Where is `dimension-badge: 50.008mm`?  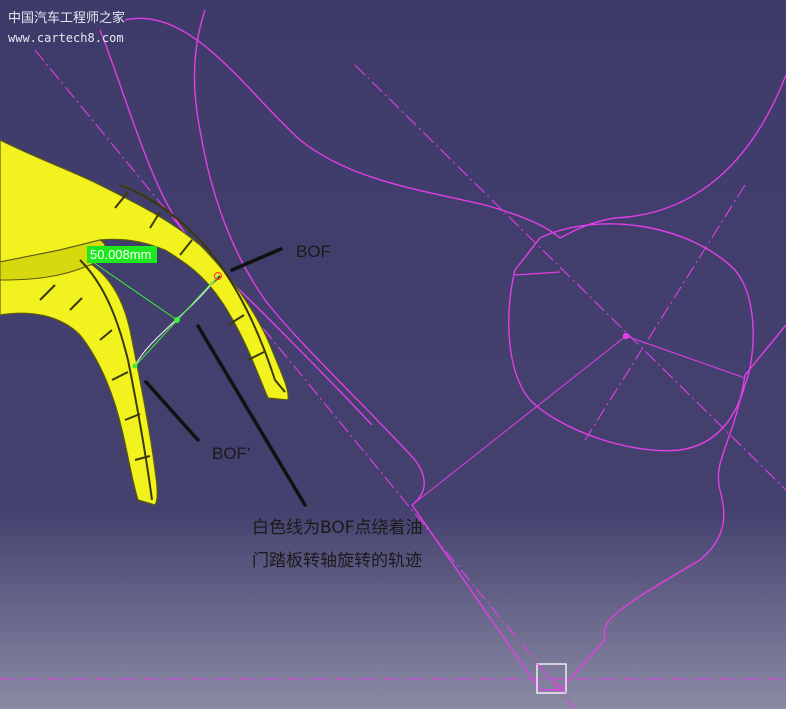
dimension-badge: 50.008mm is located at coordinates (122, 254).